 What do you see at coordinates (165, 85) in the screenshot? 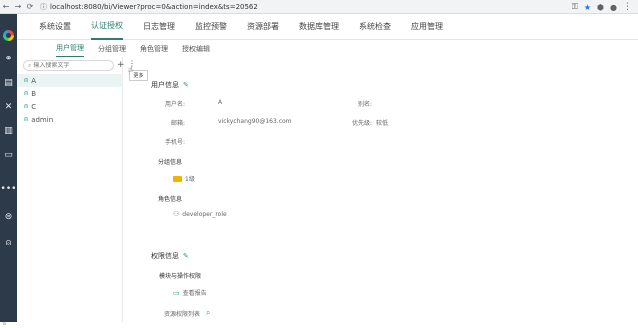
I see `user-info-label: 用户信息` at bounding box center [165, 85].